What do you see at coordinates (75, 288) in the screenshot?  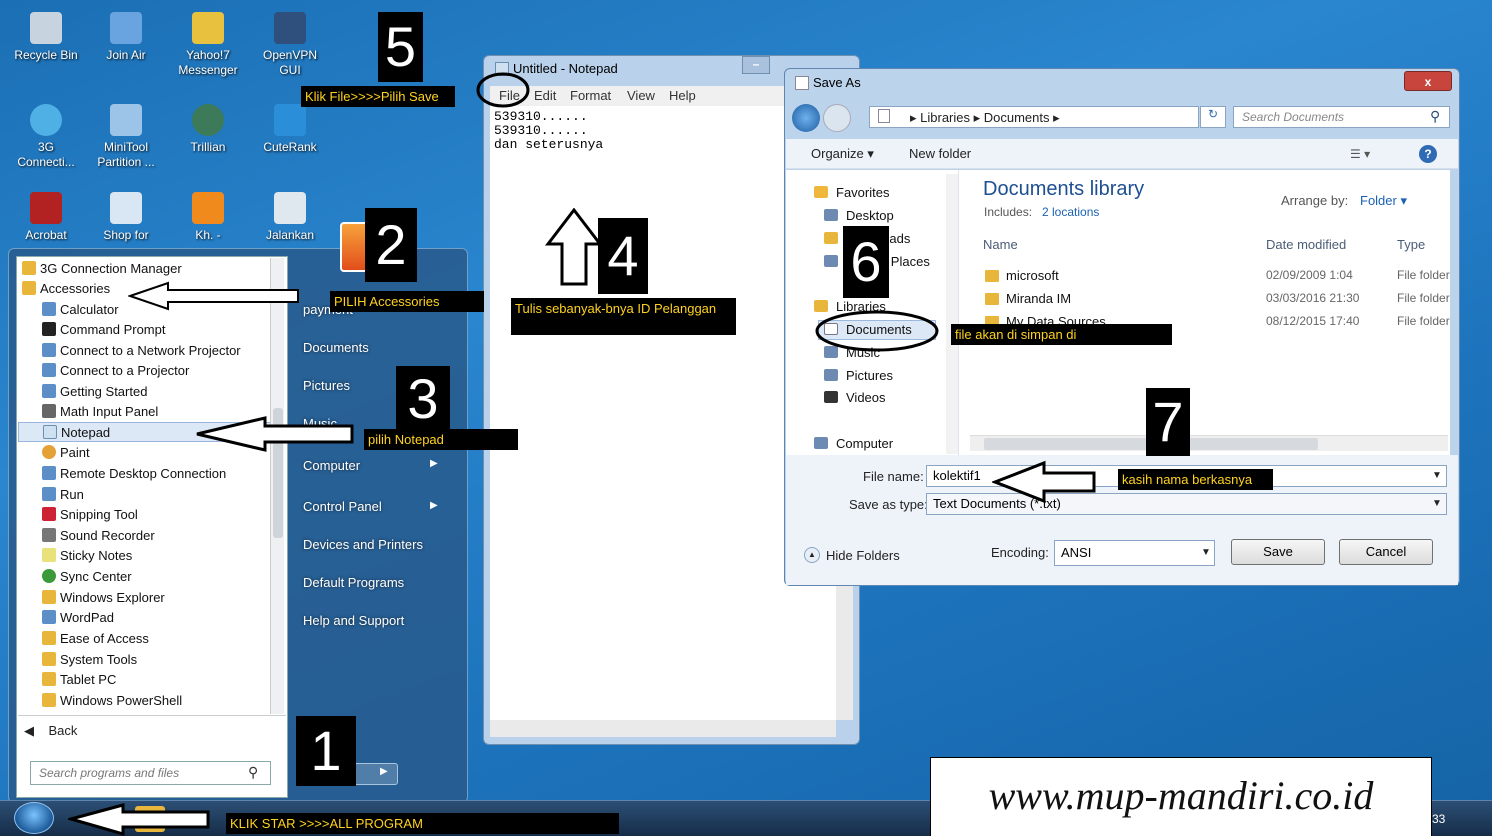 I see `program-label: Accessories` at bounding box center [75, 288].